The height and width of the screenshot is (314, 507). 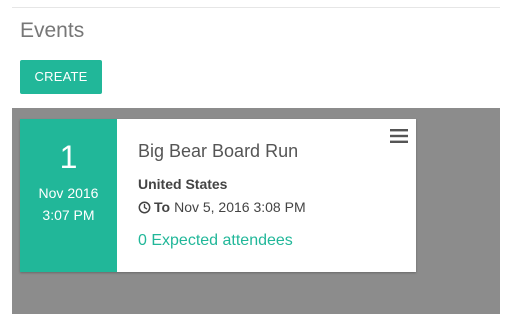 I want to click on event-to-label: To, so click(x=162, y=207).